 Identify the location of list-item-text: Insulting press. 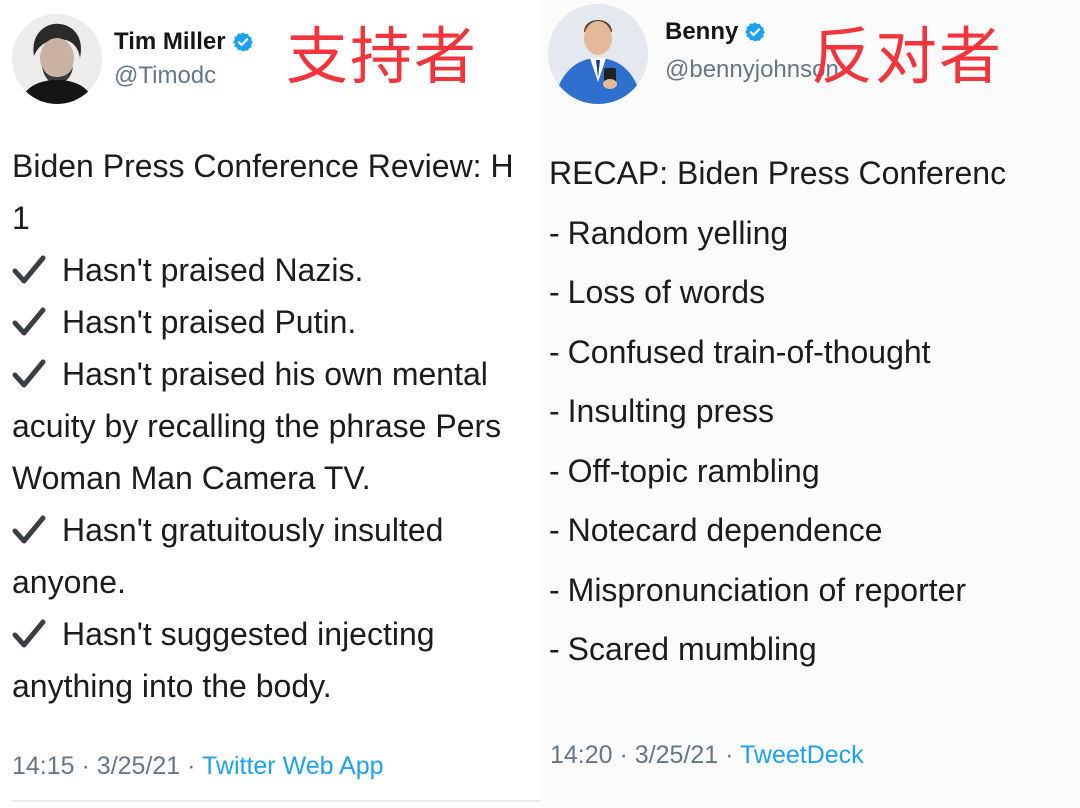
(670, 411).